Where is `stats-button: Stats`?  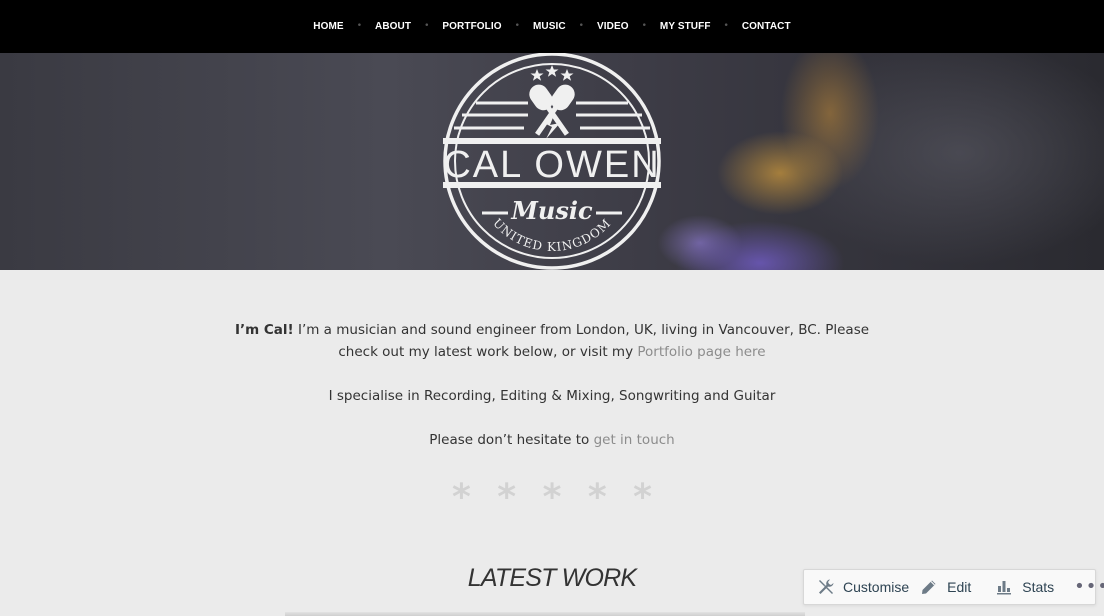
stats-button: Stats is located at coordinates (1025, 587).